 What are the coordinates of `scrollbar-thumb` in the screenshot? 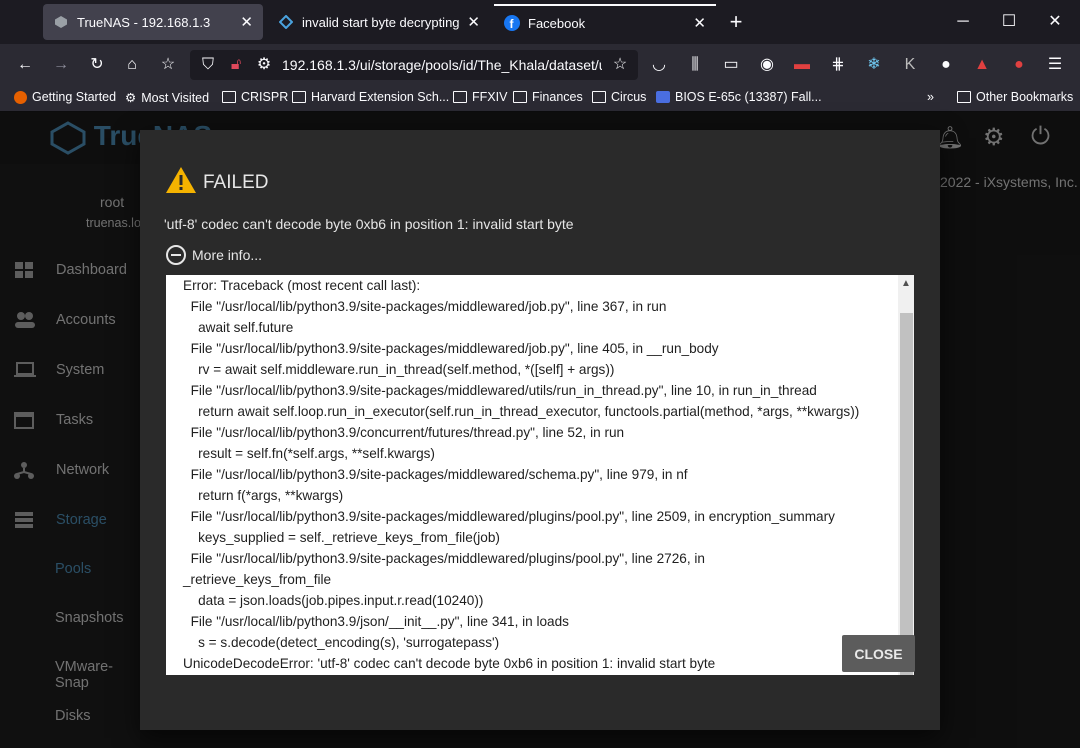 It's located at (906, 494).